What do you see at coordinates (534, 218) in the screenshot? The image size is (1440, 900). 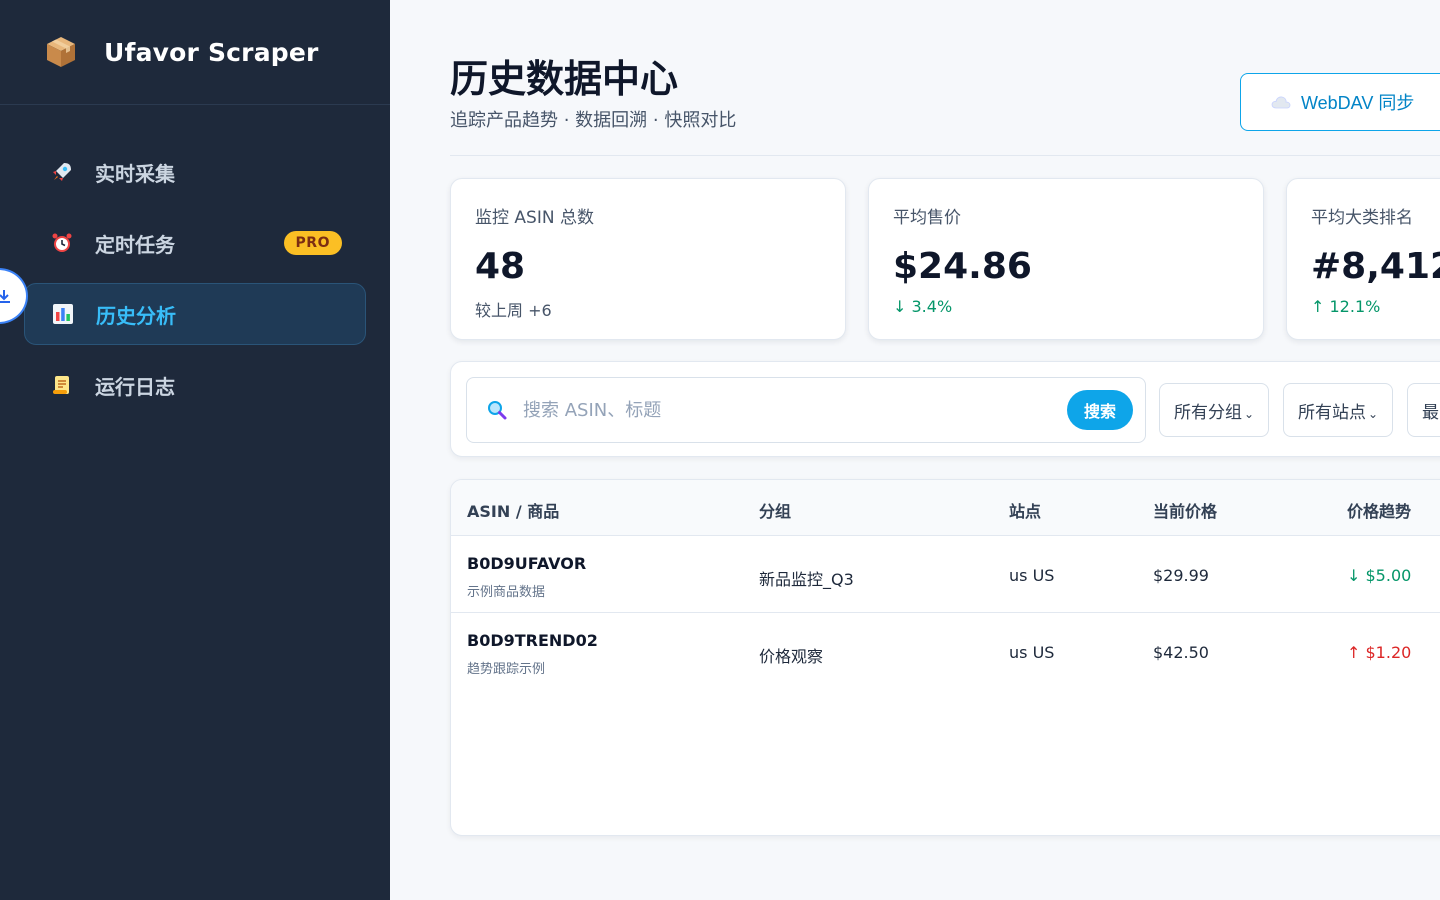 I see `stat-label: 监控 ASIN 总数` at bounding box center [534, 218].